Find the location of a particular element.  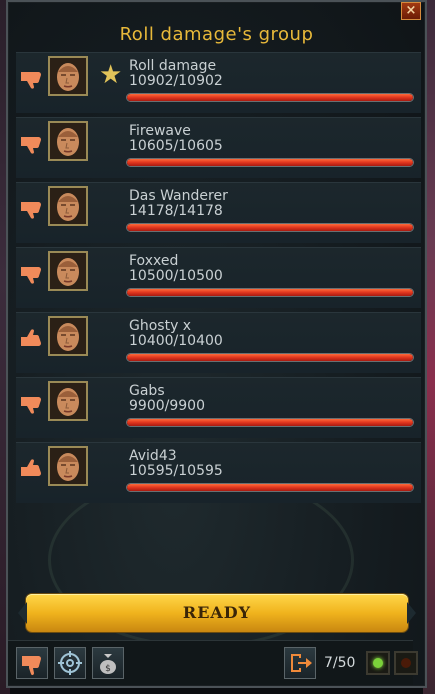

member-row: ★ Roll damage 10902/10902 is located at coordinates (218, 82).